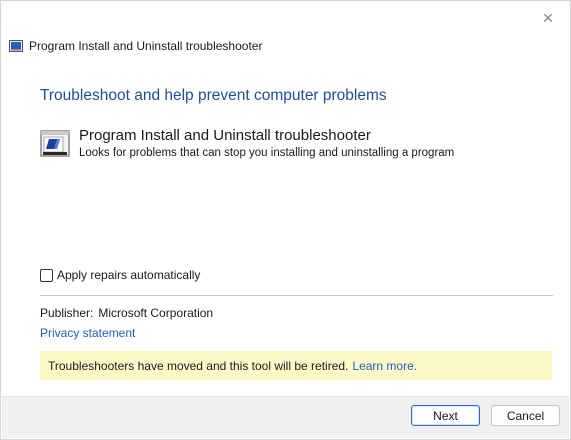  I want to click on install-program-icon, so click(56, 144).